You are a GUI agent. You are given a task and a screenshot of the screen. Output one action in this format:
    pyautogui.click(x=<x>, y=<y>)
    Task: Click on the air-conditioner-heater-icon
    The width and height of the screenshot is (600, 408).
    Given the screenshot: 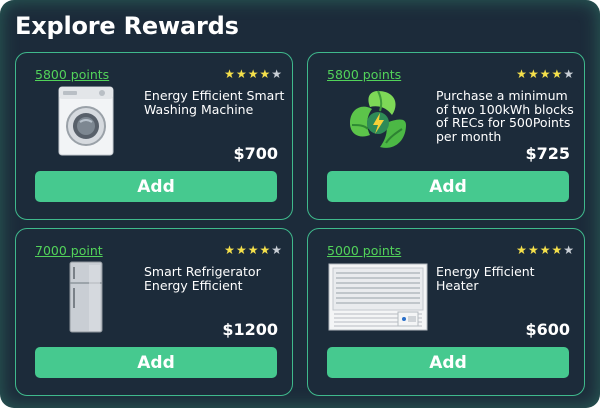 What is the action you would take?
    pyautogui.click(x=378, y=297)
    